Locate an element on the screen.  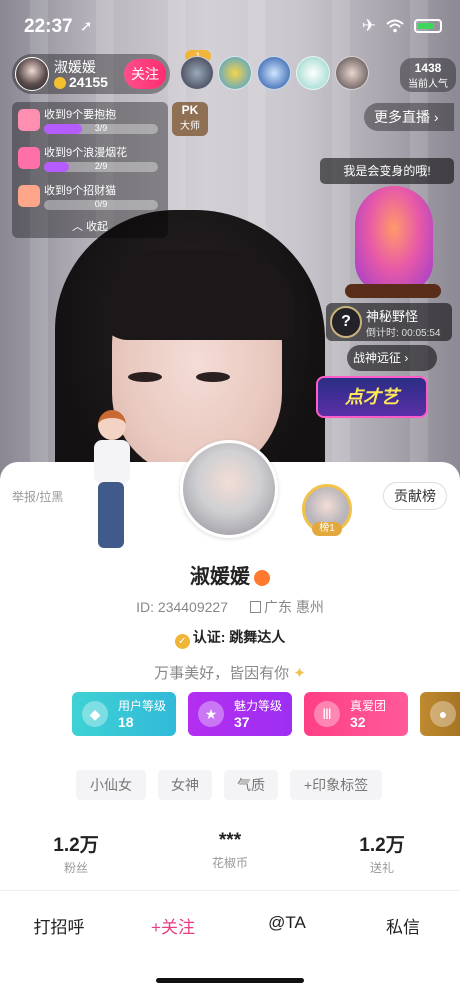
host-chip: 淑媛媛 24155 关注 is located at coordinates (91, 74).